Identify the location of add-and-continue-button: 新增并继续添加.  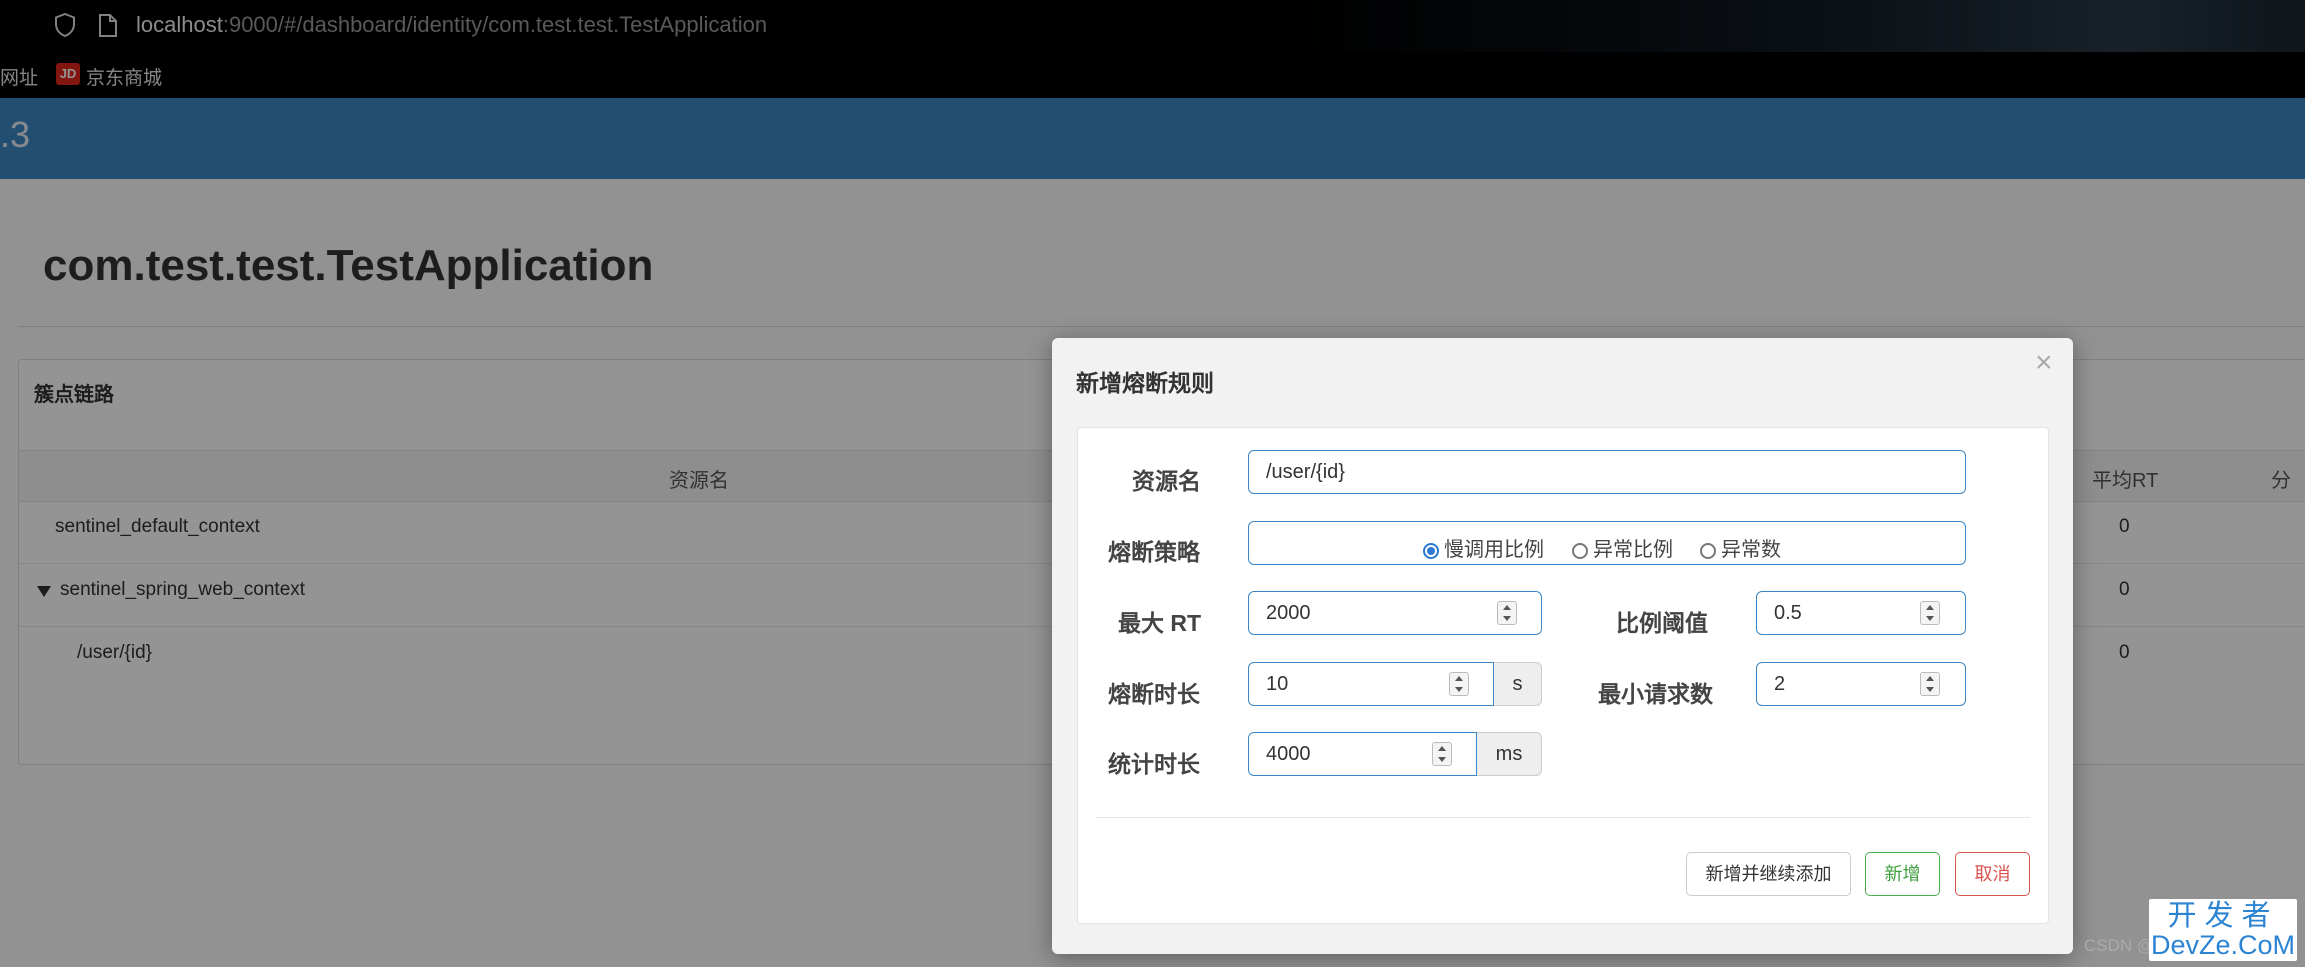
(1768, 874).